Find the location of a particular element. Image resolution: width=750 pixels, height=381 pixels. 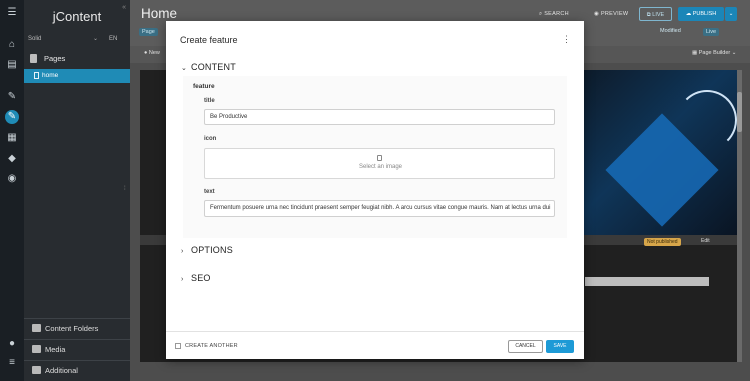

home-icon: ⌂ is located at coordinates (12, 45).